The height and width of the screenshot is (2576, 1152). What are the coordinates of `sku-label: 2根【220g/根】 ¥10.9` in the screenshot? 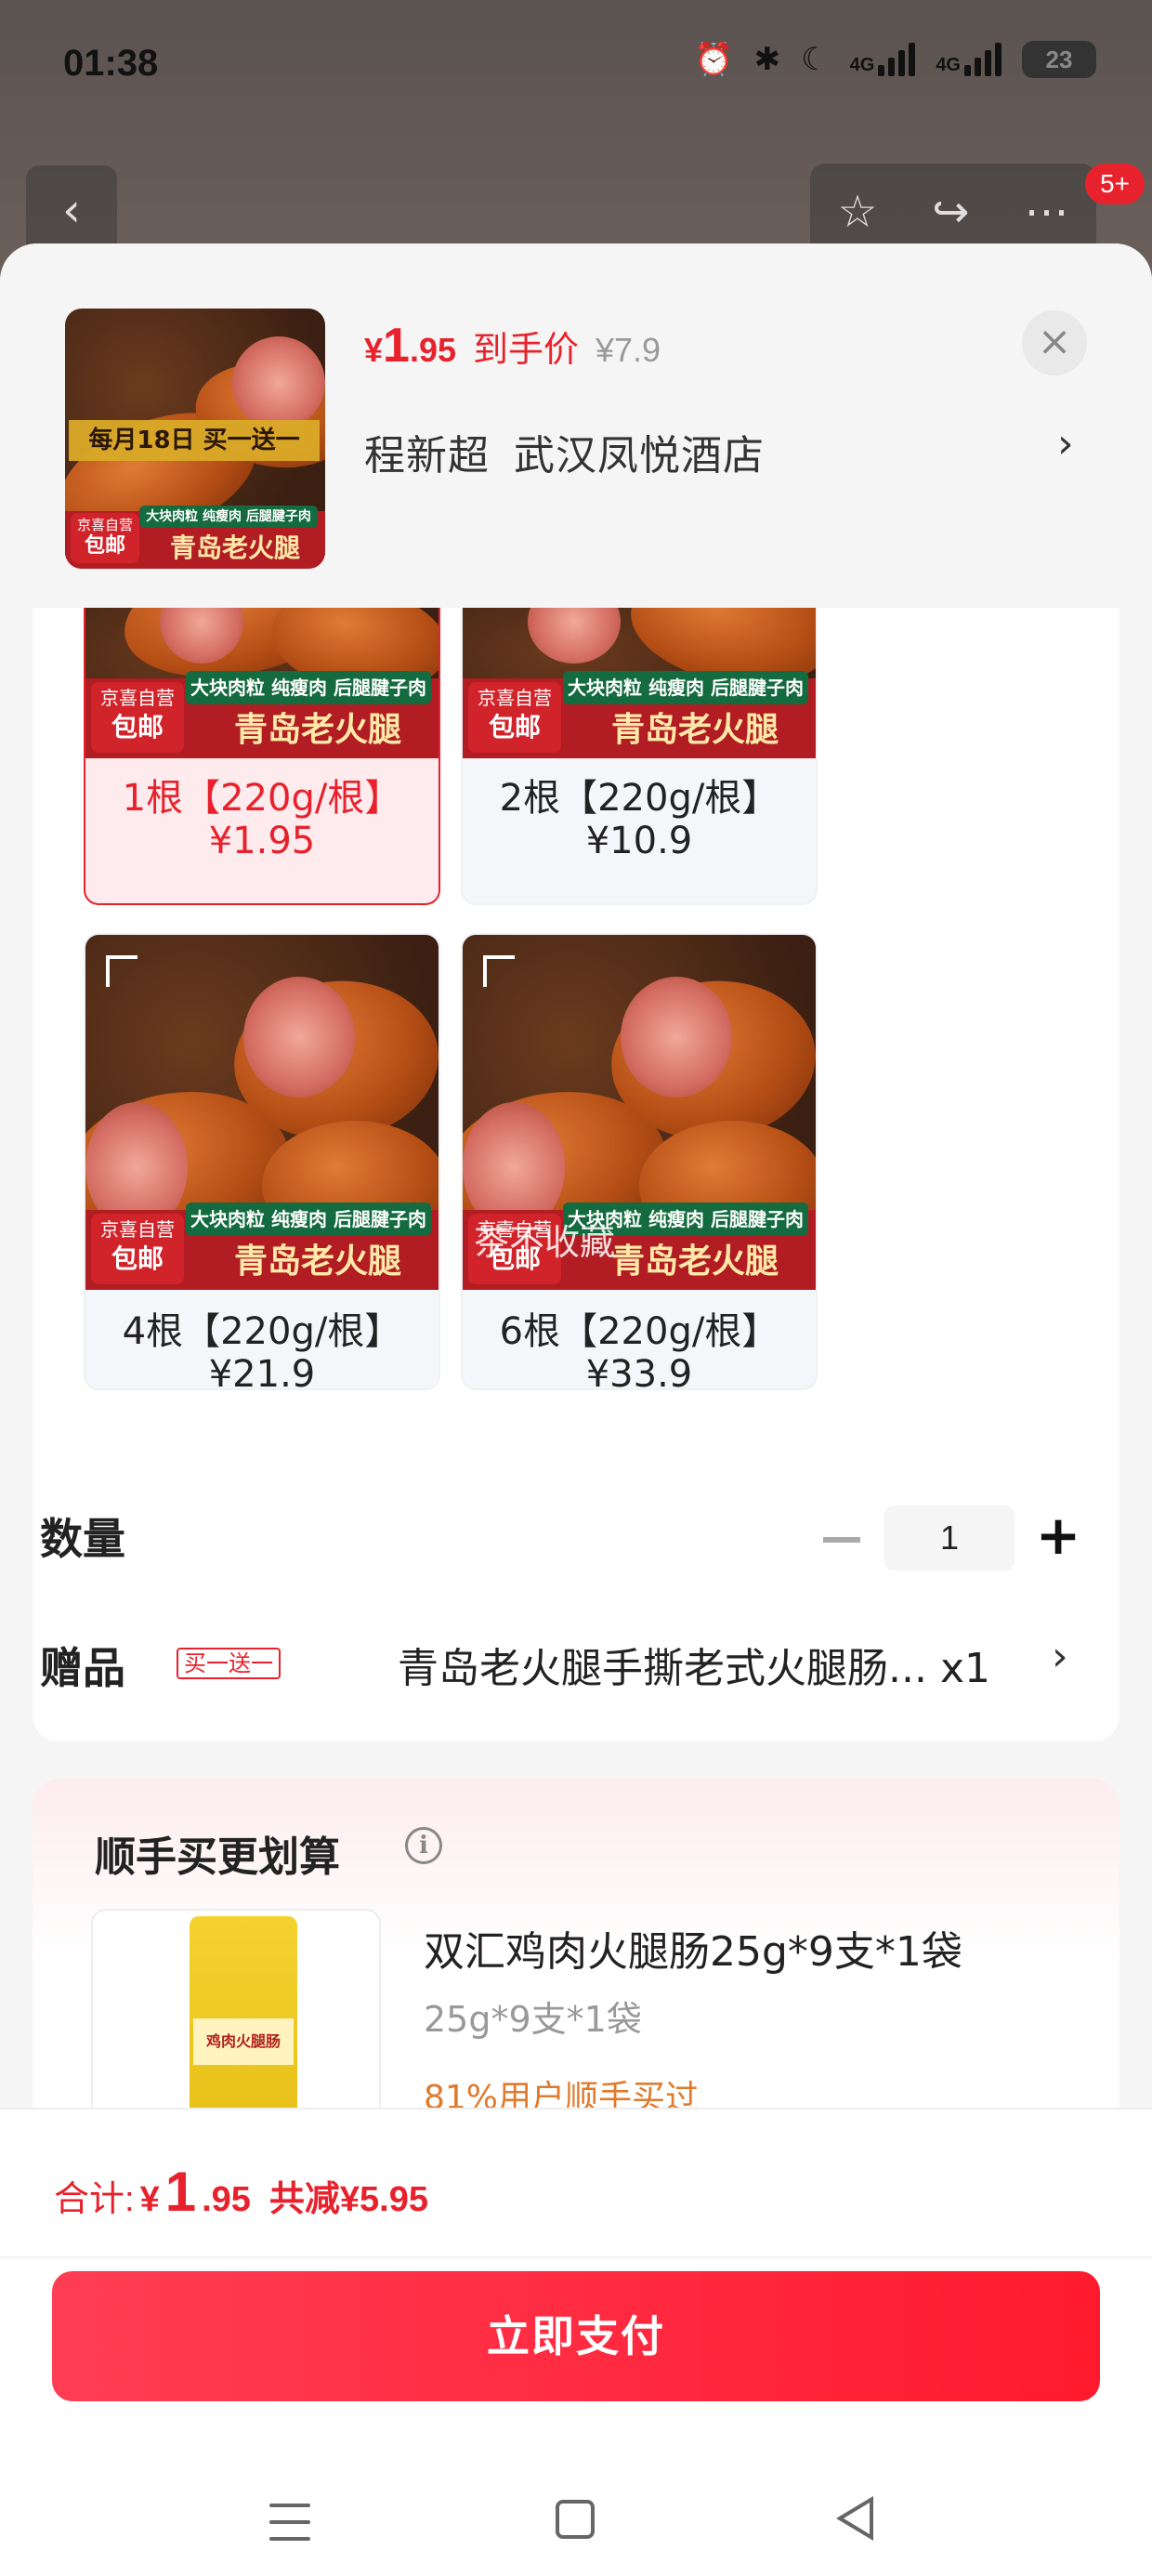 It's located at (639, 819).